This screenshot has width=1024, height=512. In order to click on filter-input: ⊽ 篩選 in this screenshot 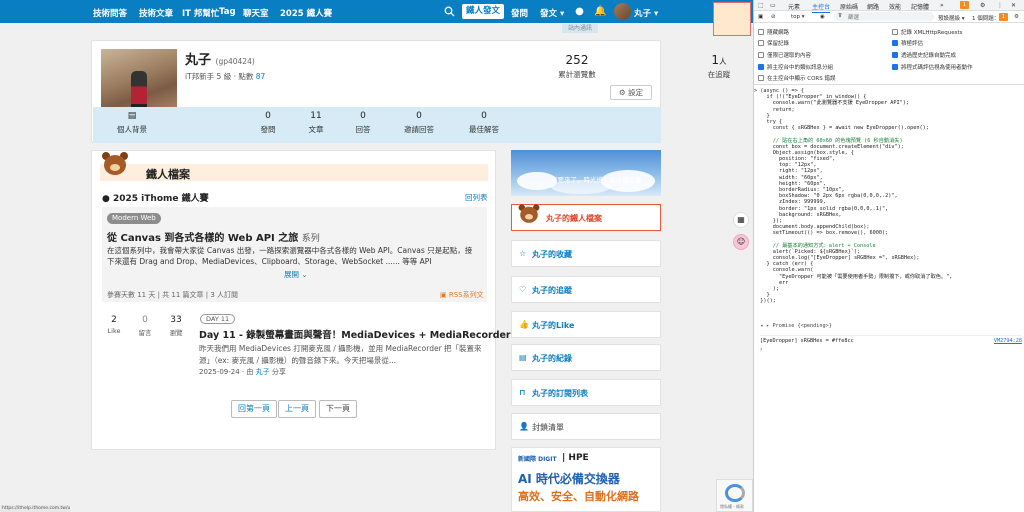, I will do `click(884, 16)`.